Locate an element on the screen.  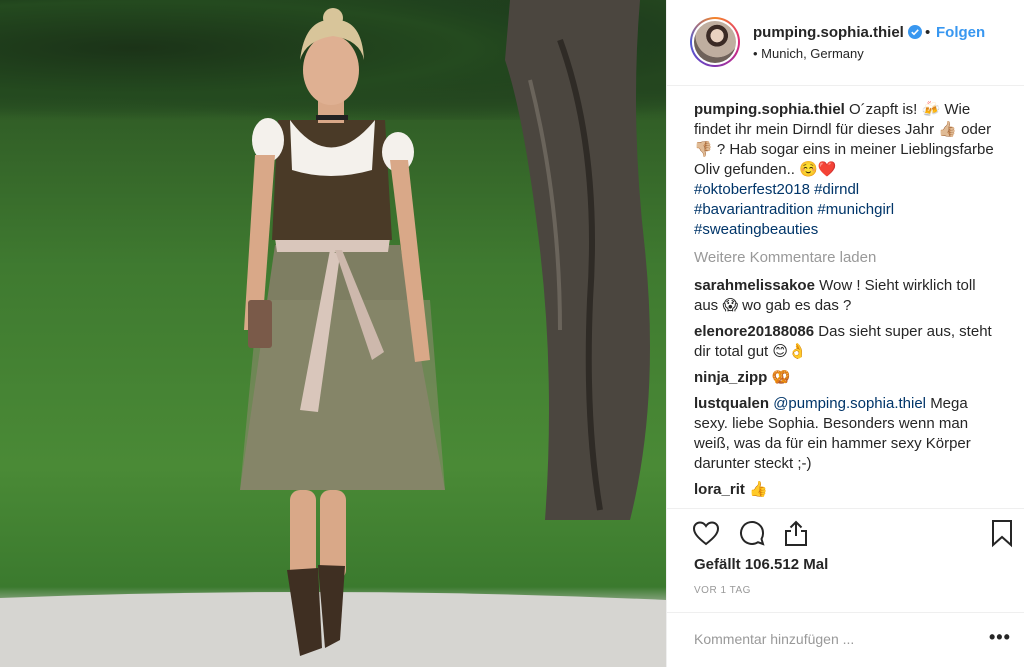
follow-button: Folgen is located at coordinates (960, 32).